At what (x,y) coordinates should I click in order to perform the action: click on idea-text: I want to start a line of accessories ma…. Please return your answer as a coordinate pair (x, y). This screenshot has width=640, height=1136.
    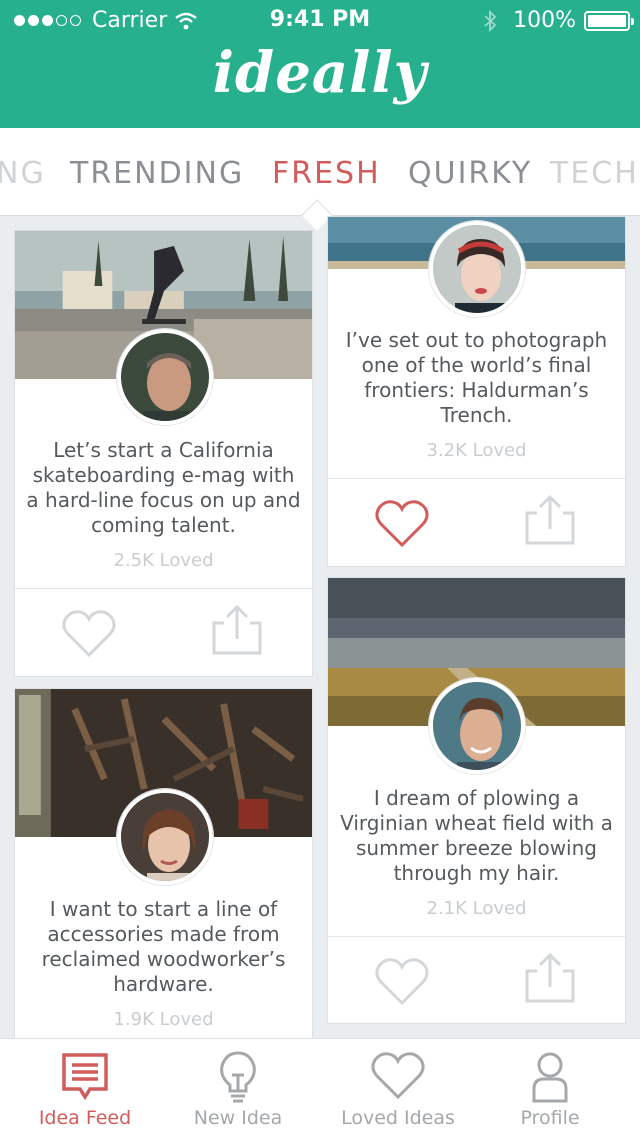
    Looking at the image, I should click on (163, 946).